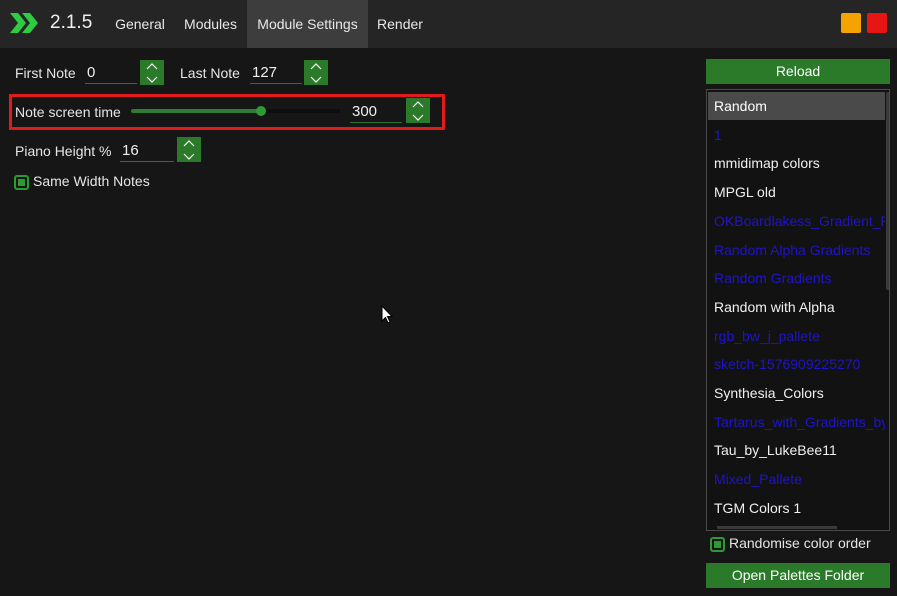  What do you see at coordinates (796, 479) in the screenshot?
I see `palette-item: Mixed_Pallete` at bounding box center [796, 479].